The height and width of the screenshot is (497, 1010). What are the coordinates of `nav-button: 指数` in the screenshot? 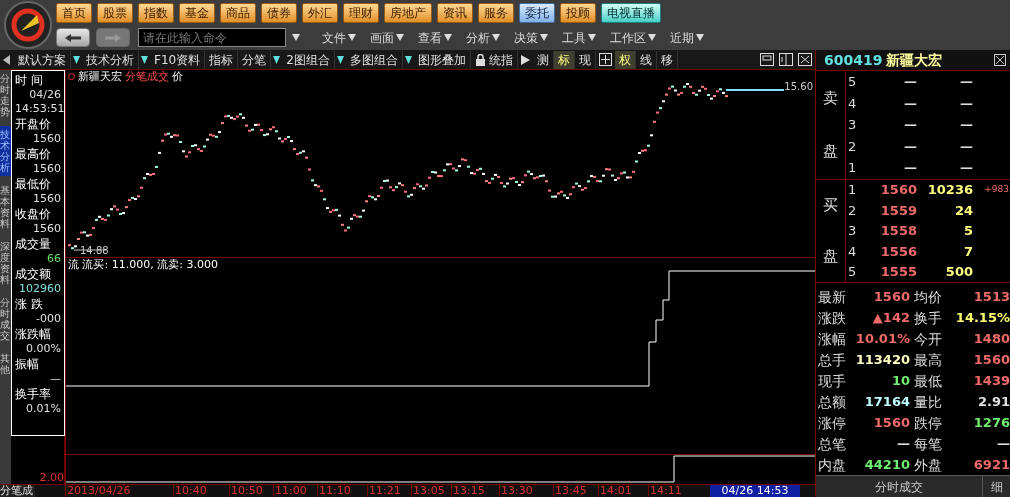 It's located at (156, 12).